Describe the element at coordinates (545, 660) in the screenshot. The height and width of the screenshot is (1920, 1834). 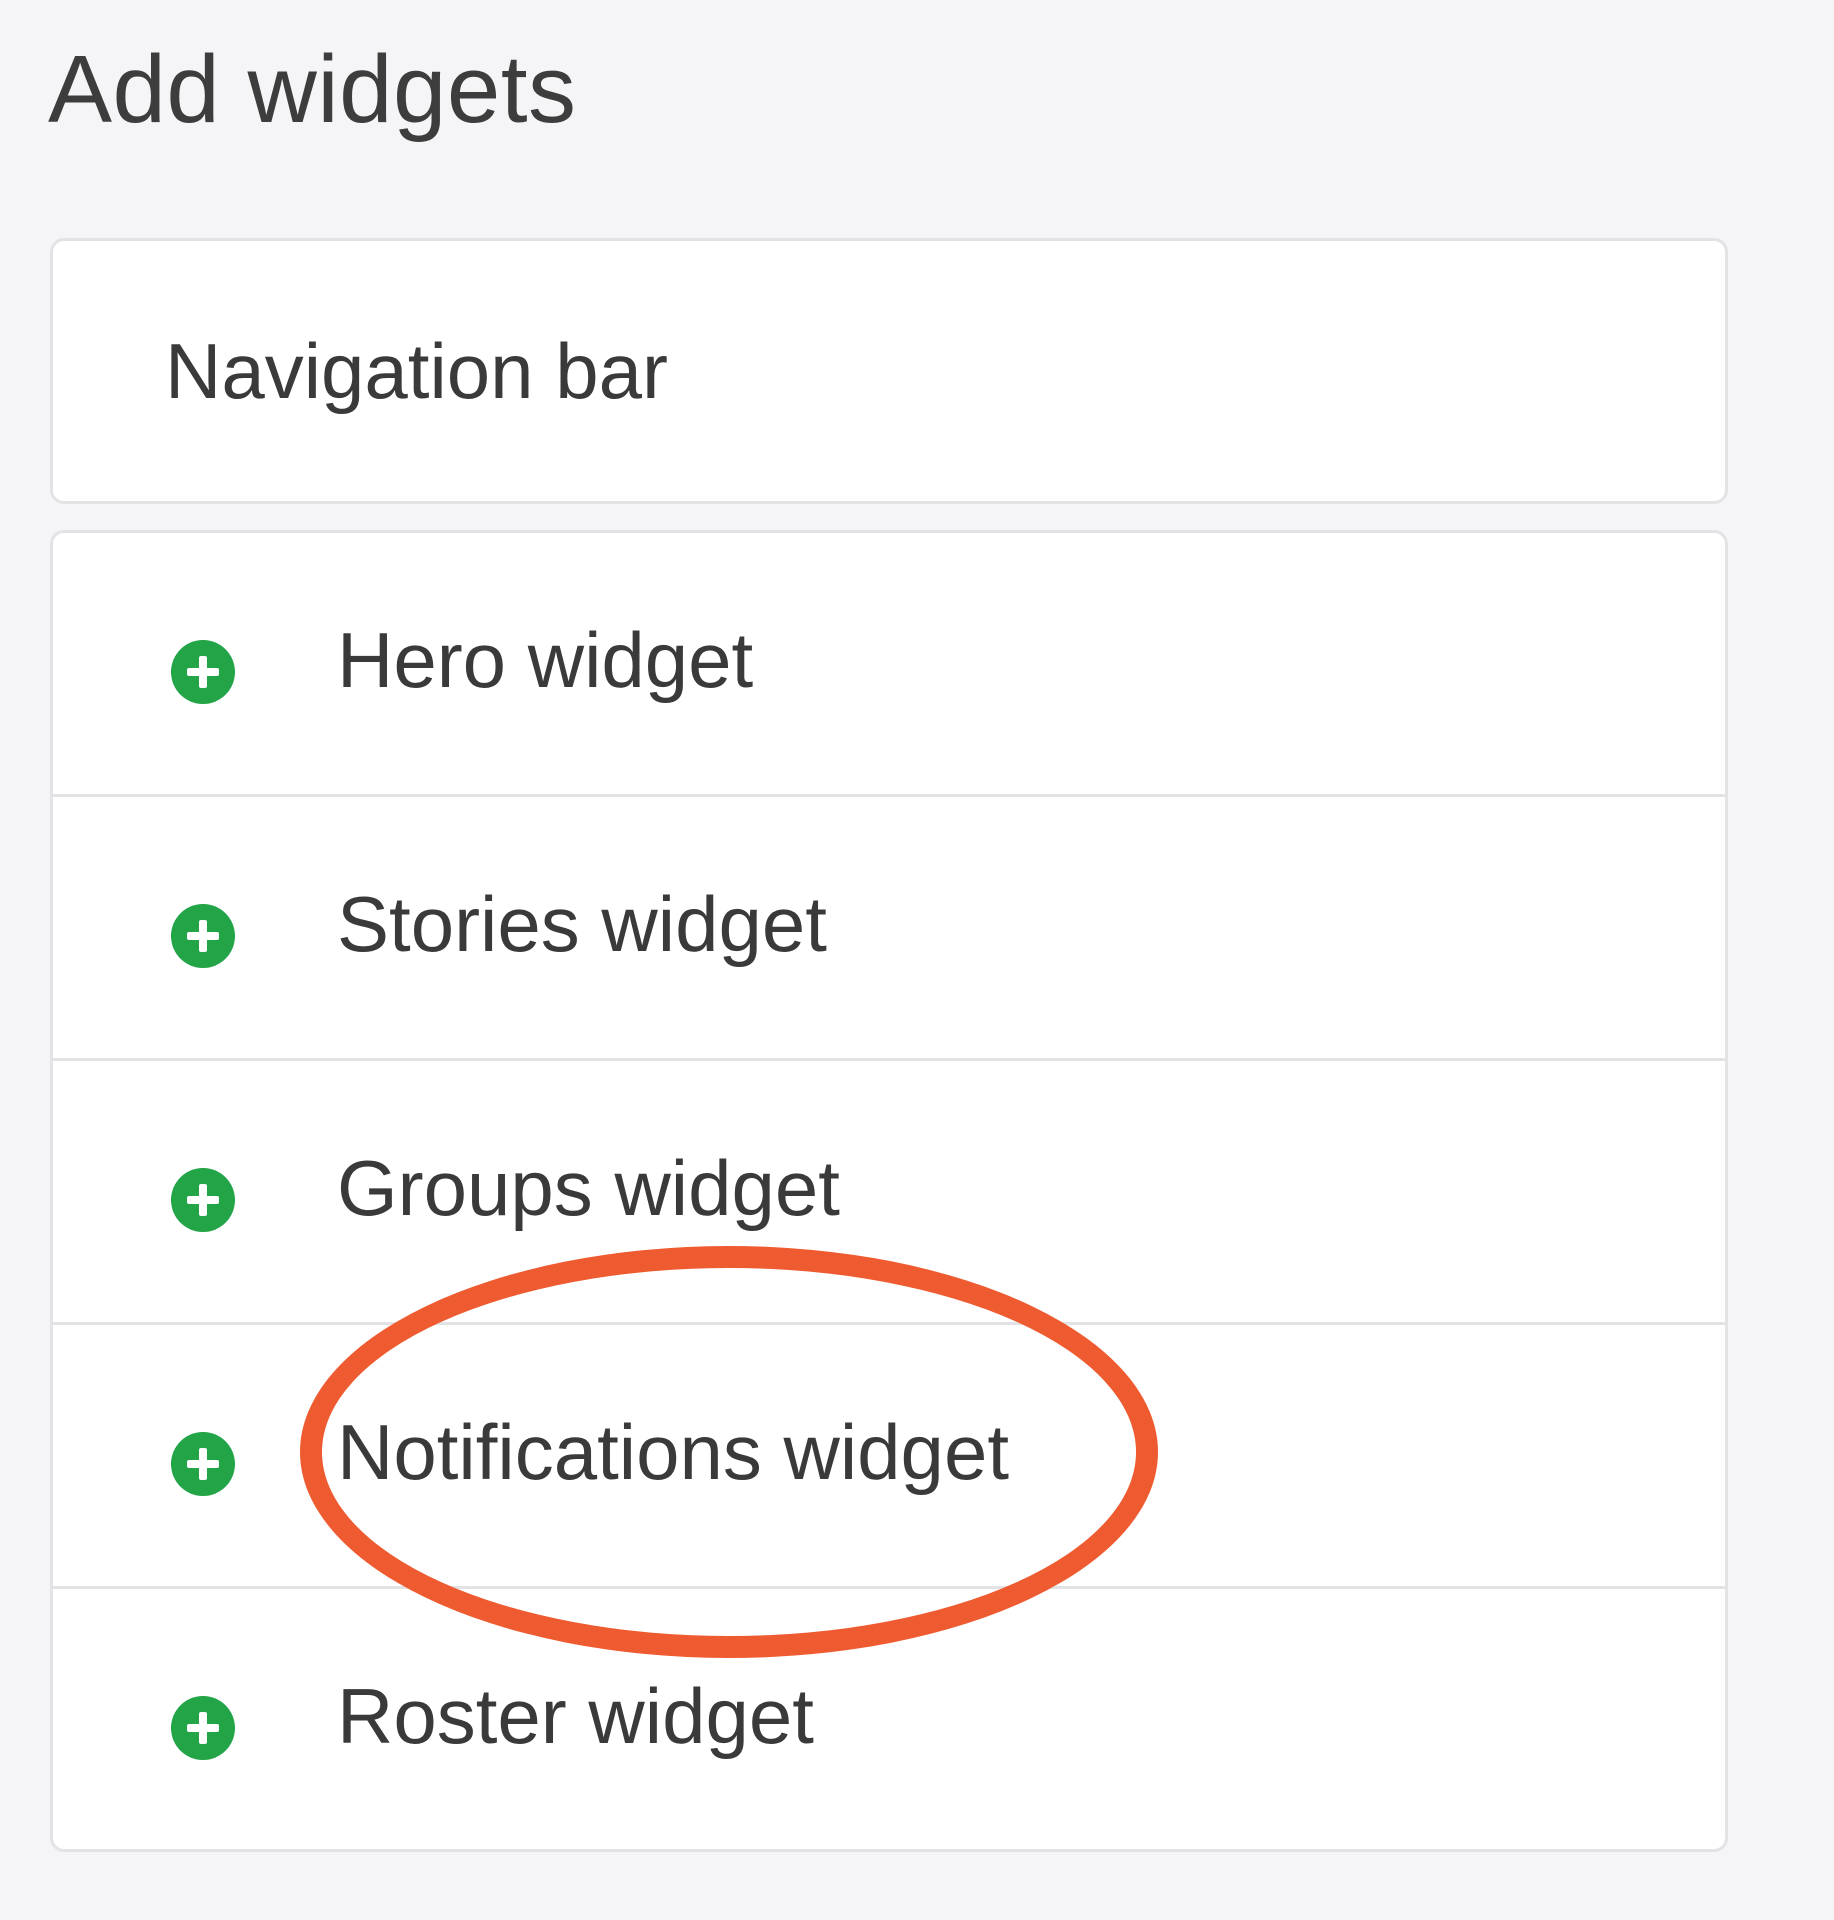
I see `widget-label: Hero widget` at that location.